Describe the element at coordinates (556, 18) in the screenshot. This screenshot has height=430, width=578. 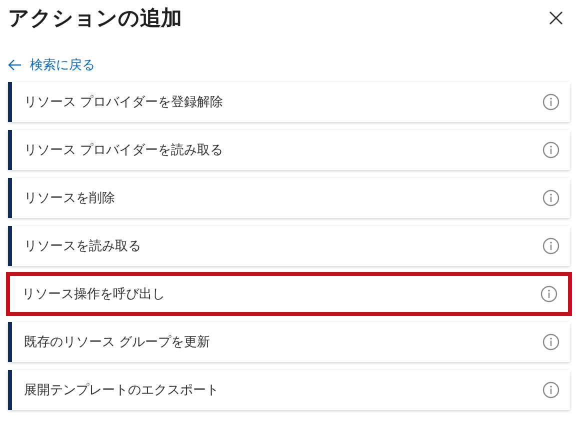
I see `close-icon` at that location.